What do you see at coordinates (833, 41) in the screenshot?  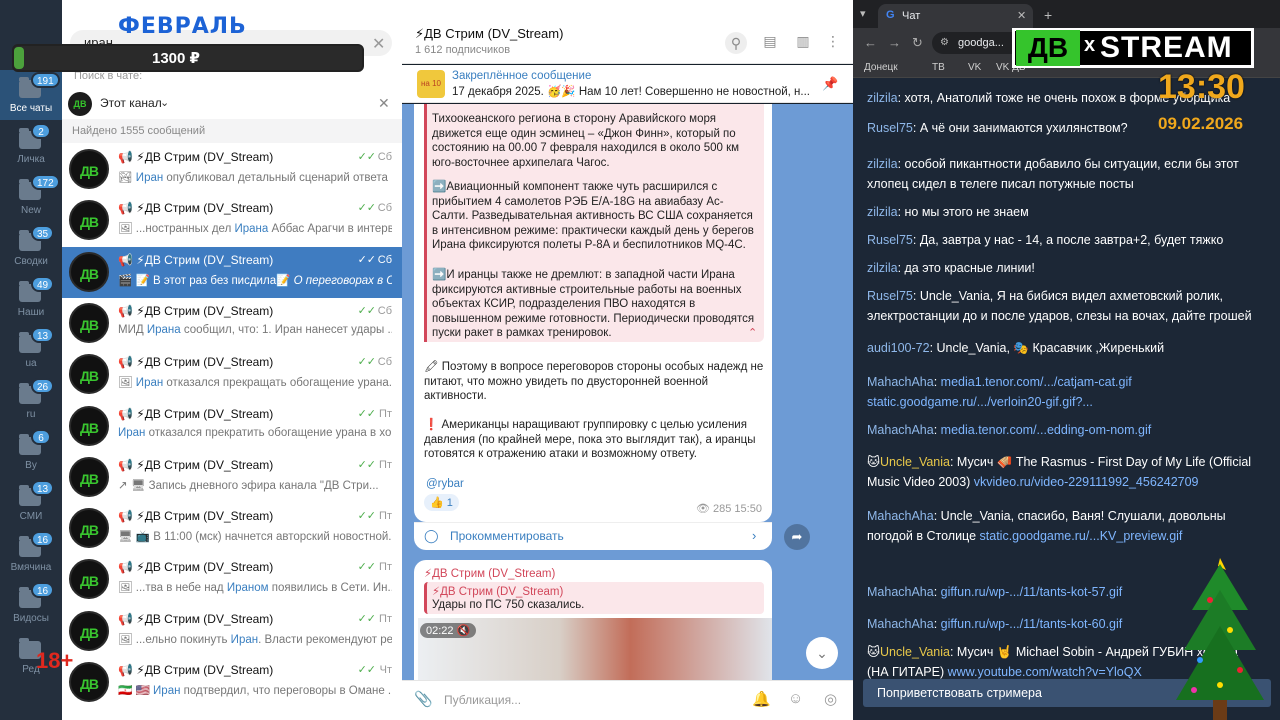 I see `more-icon: ⋮` at bounding box center [833, 41].